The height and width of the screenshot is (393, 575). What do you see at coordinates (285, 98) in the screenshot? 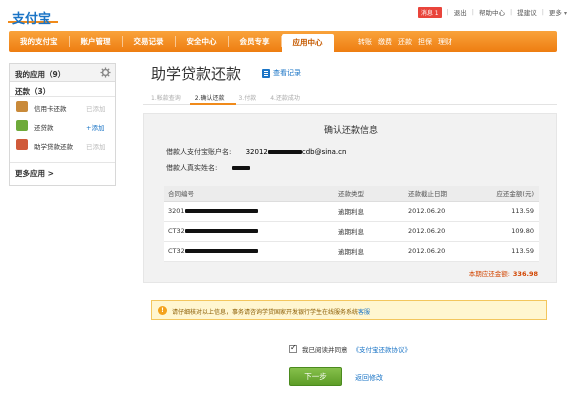
I see `step-4: 4.还款成功` at bounding box center [285, 98].